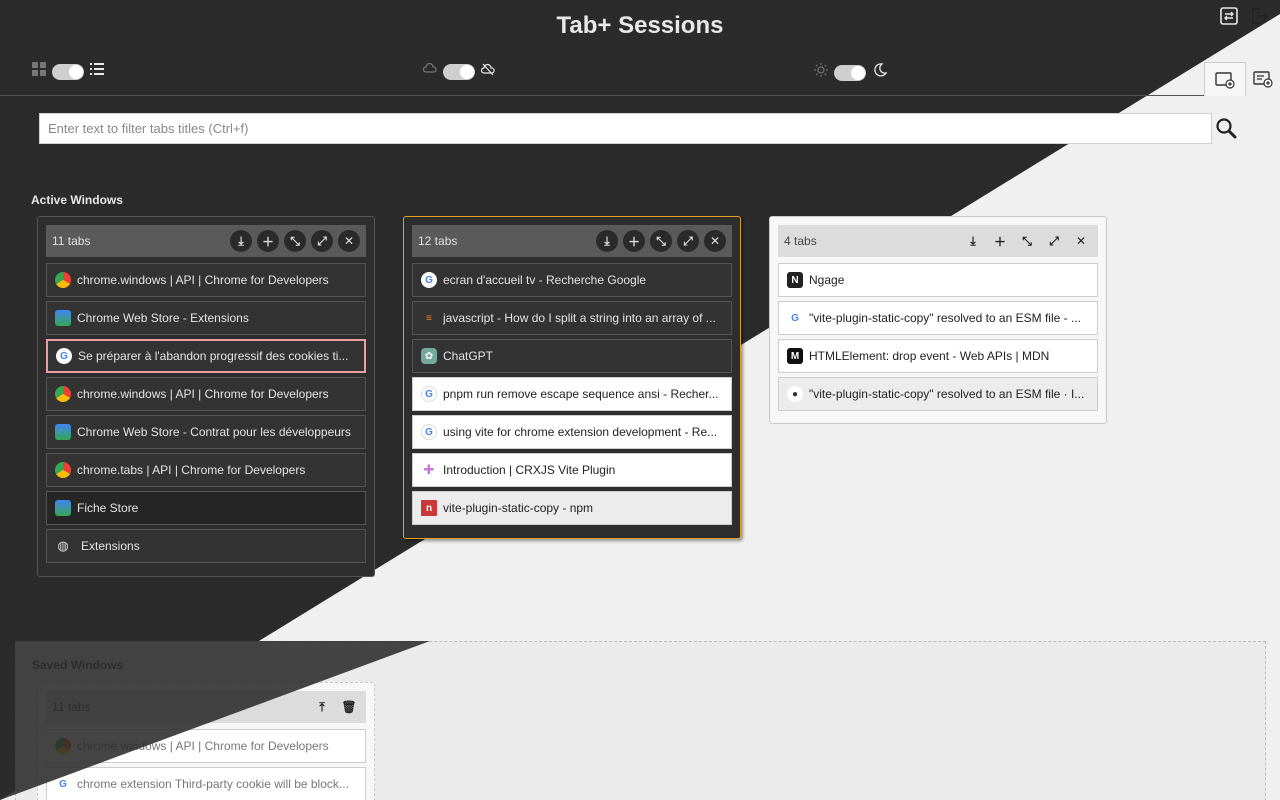 This screenshot has width=1280, height=800. Describe the element at coordinates (63, 545) in the screenshot. I see `globe-icon: ◍` at that location.